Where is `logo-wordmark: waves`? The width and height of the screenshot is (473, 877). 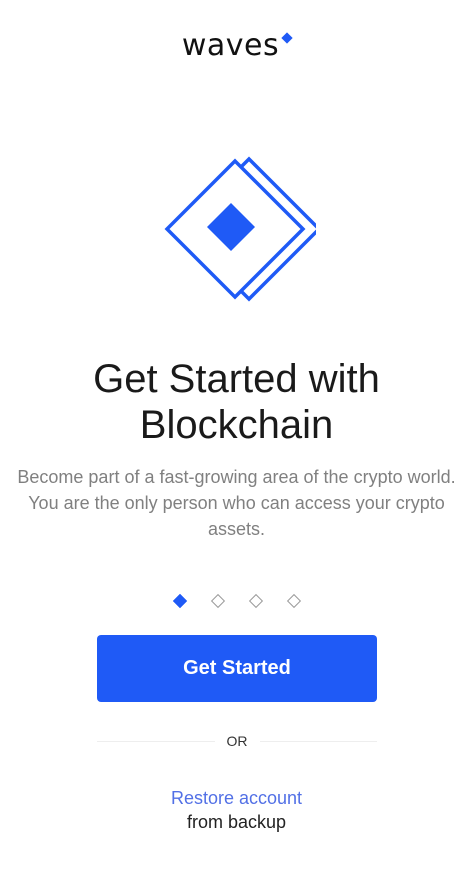 logo-wordmark: waves is located at coordinates (230, 45).